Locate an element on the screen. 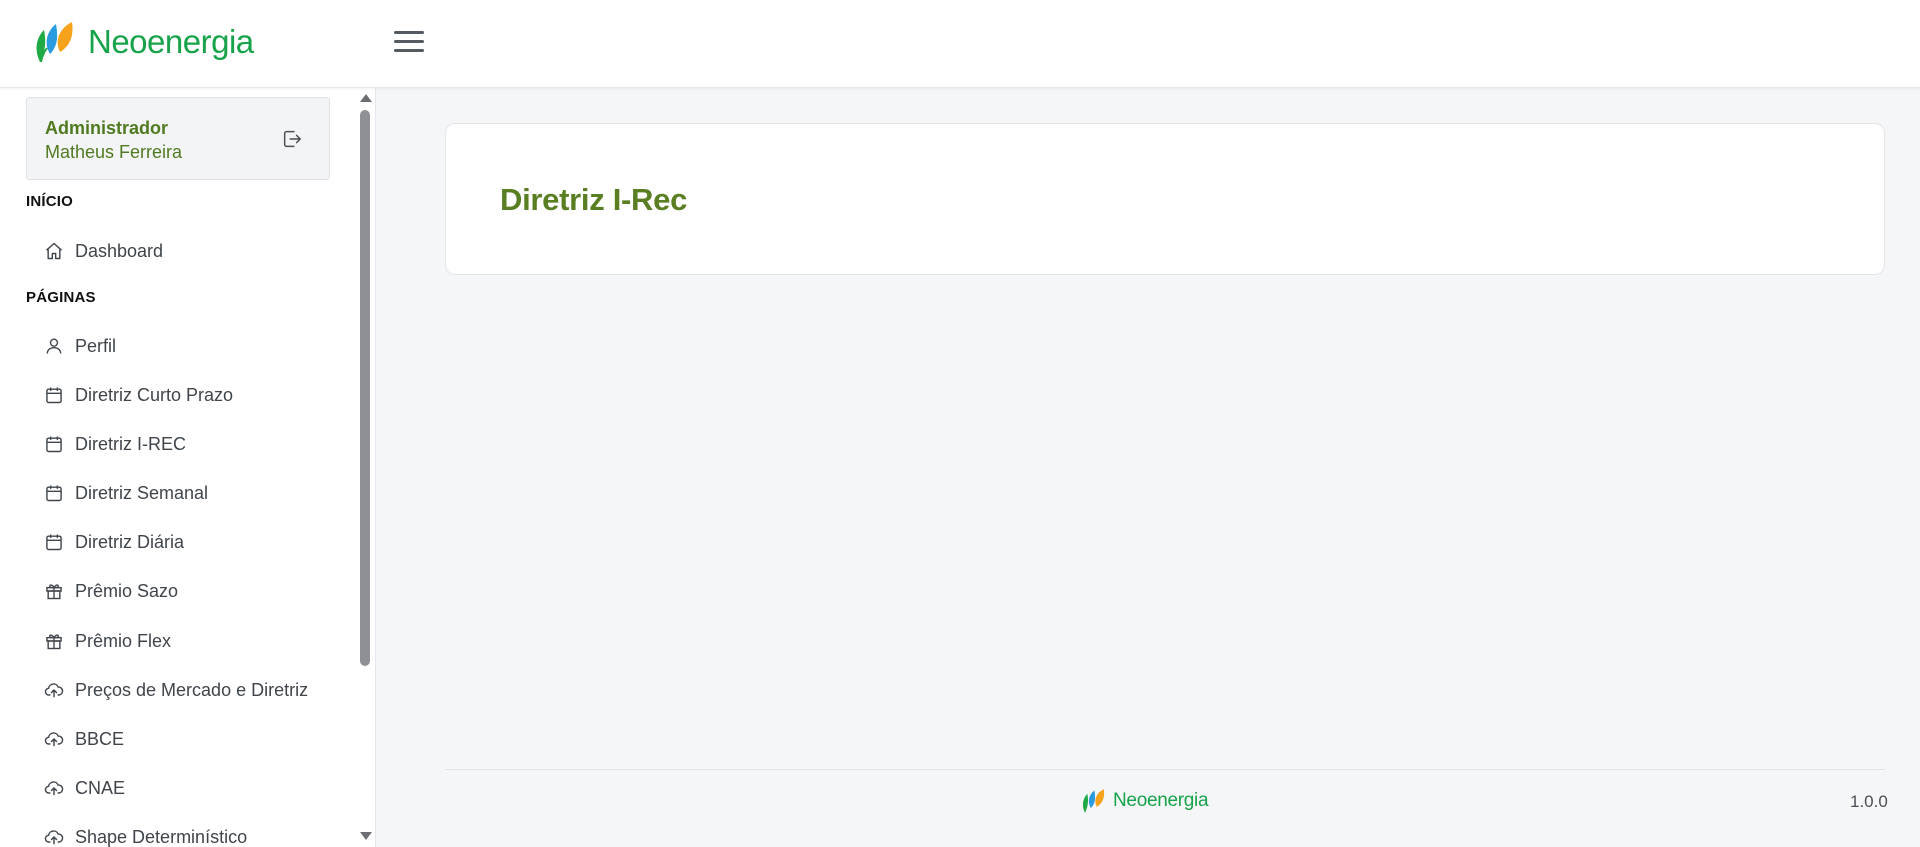 This screenshot has height=847, width=1920. page-title: Diretriz I-Rec is located at coordinates (594, 199).